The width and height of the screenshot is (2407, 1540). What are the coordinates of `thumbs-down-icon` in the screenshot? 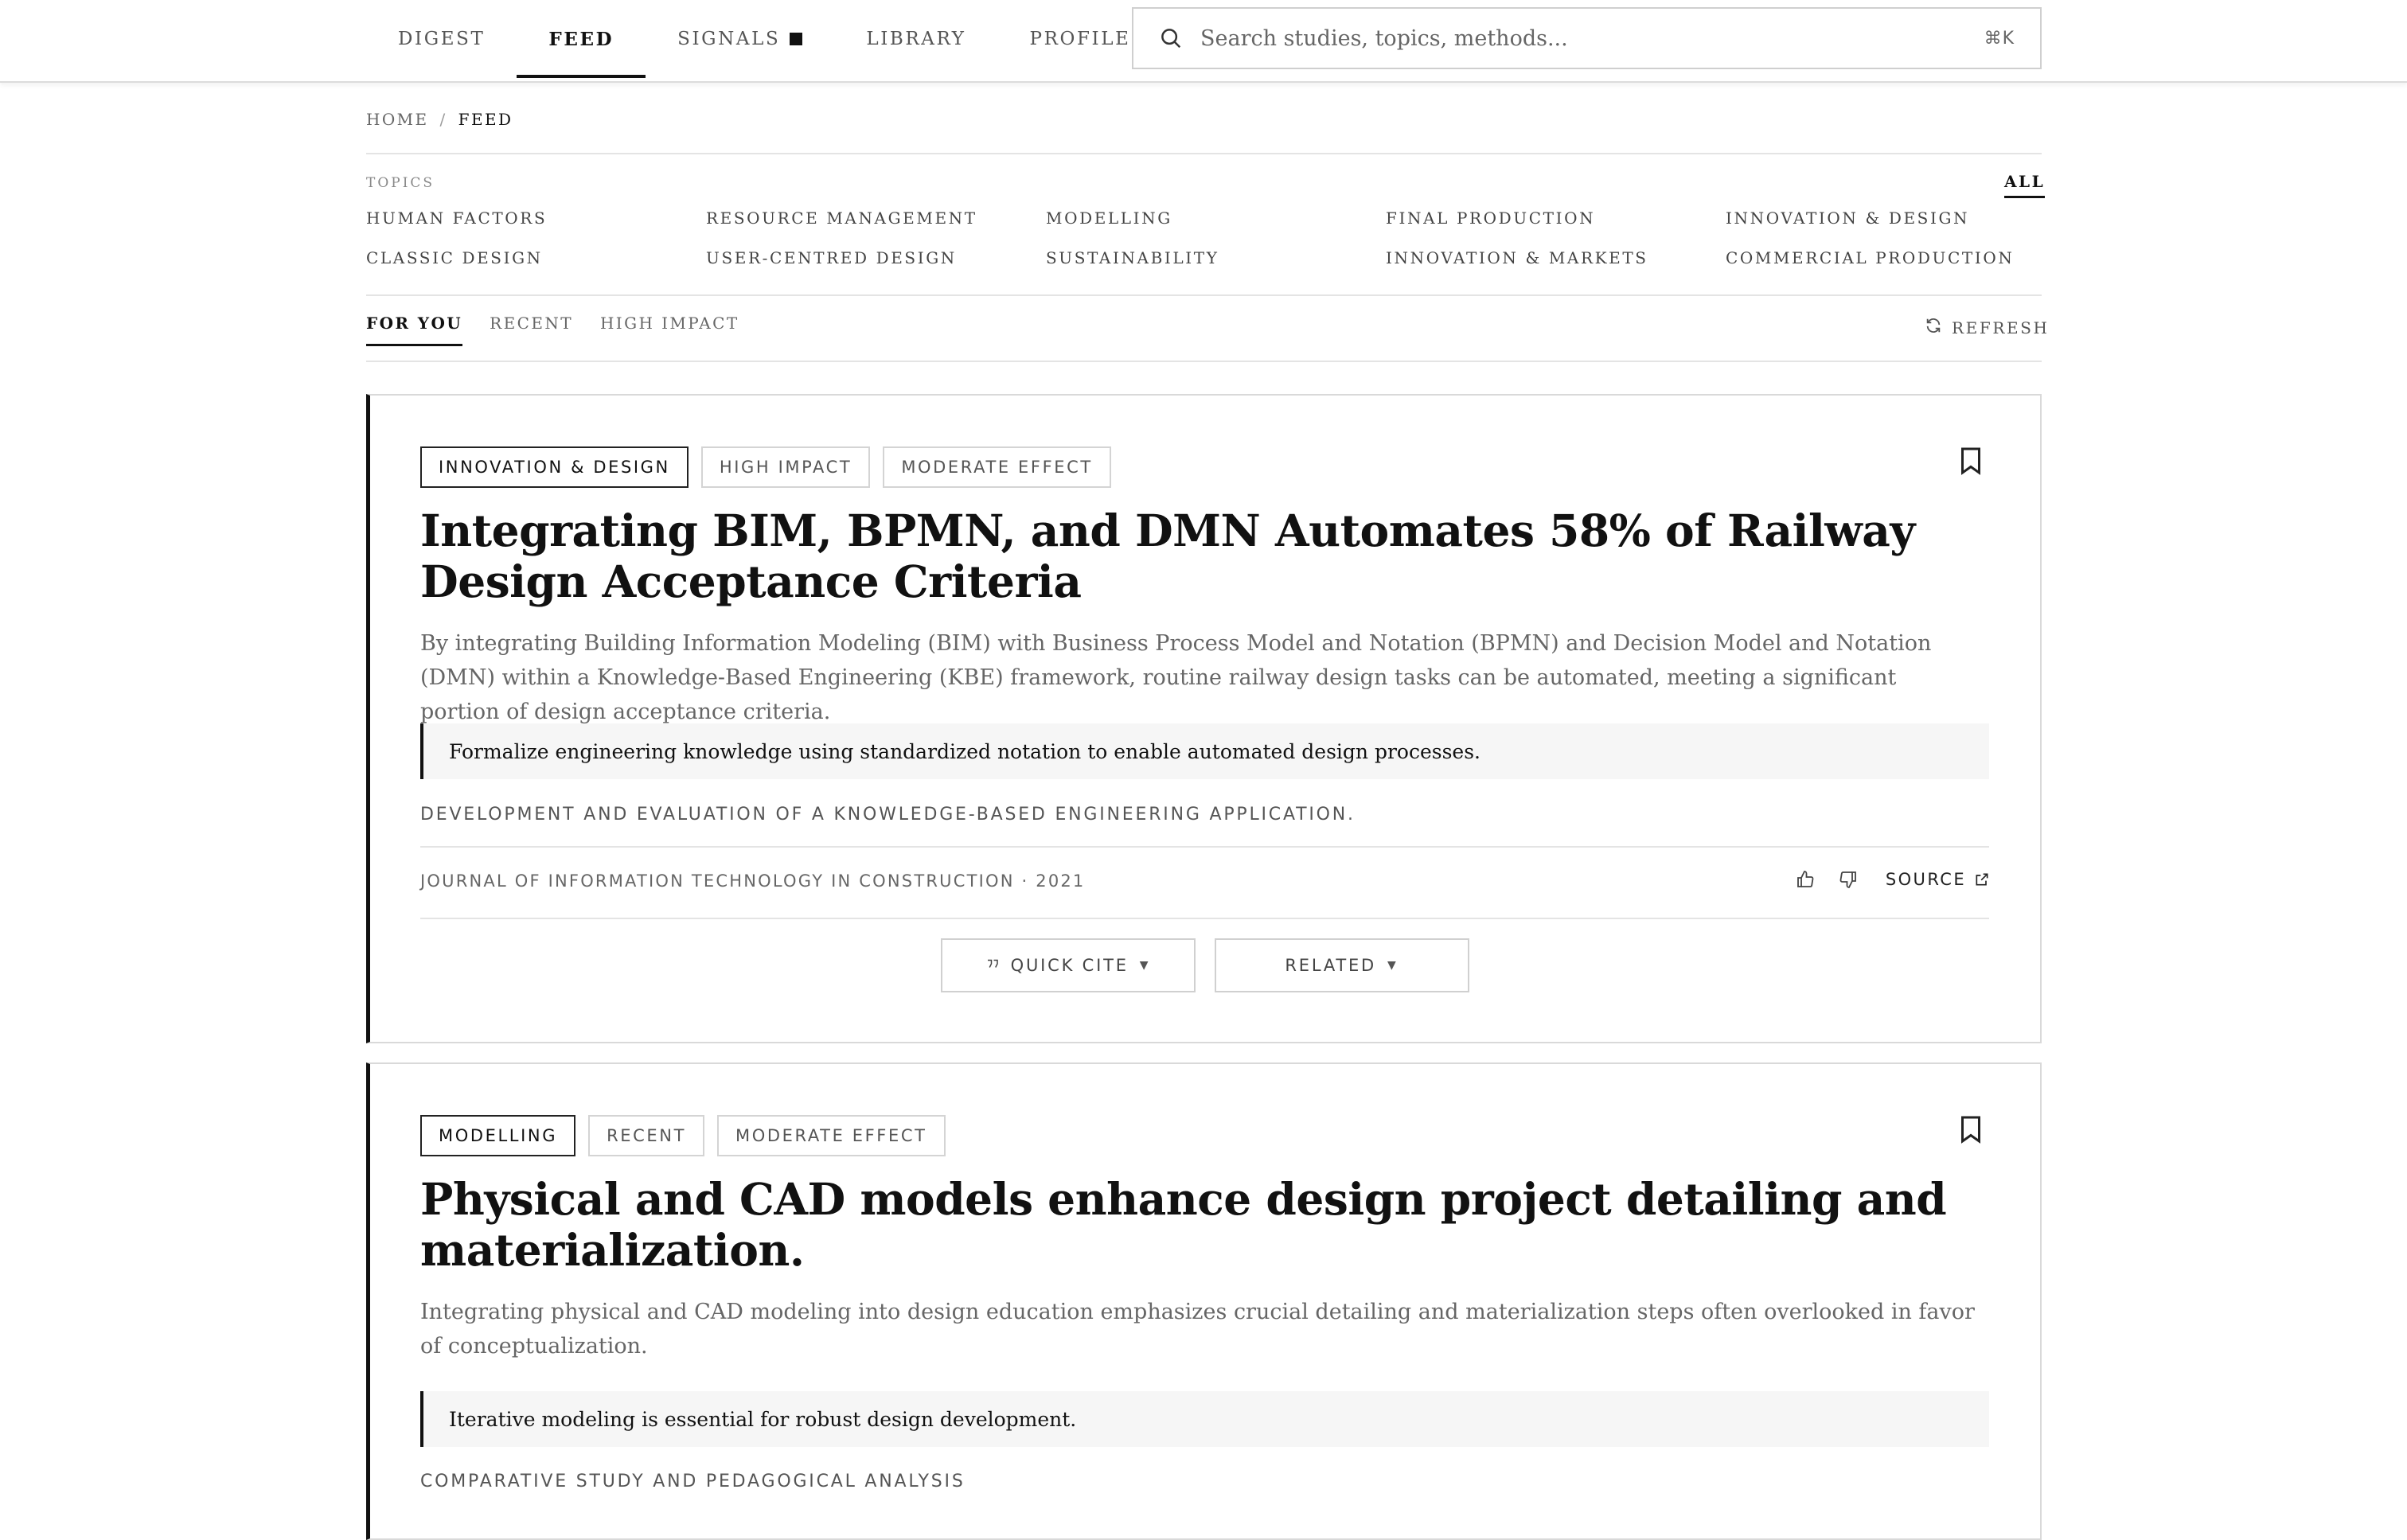 It's located at (1847, 880).